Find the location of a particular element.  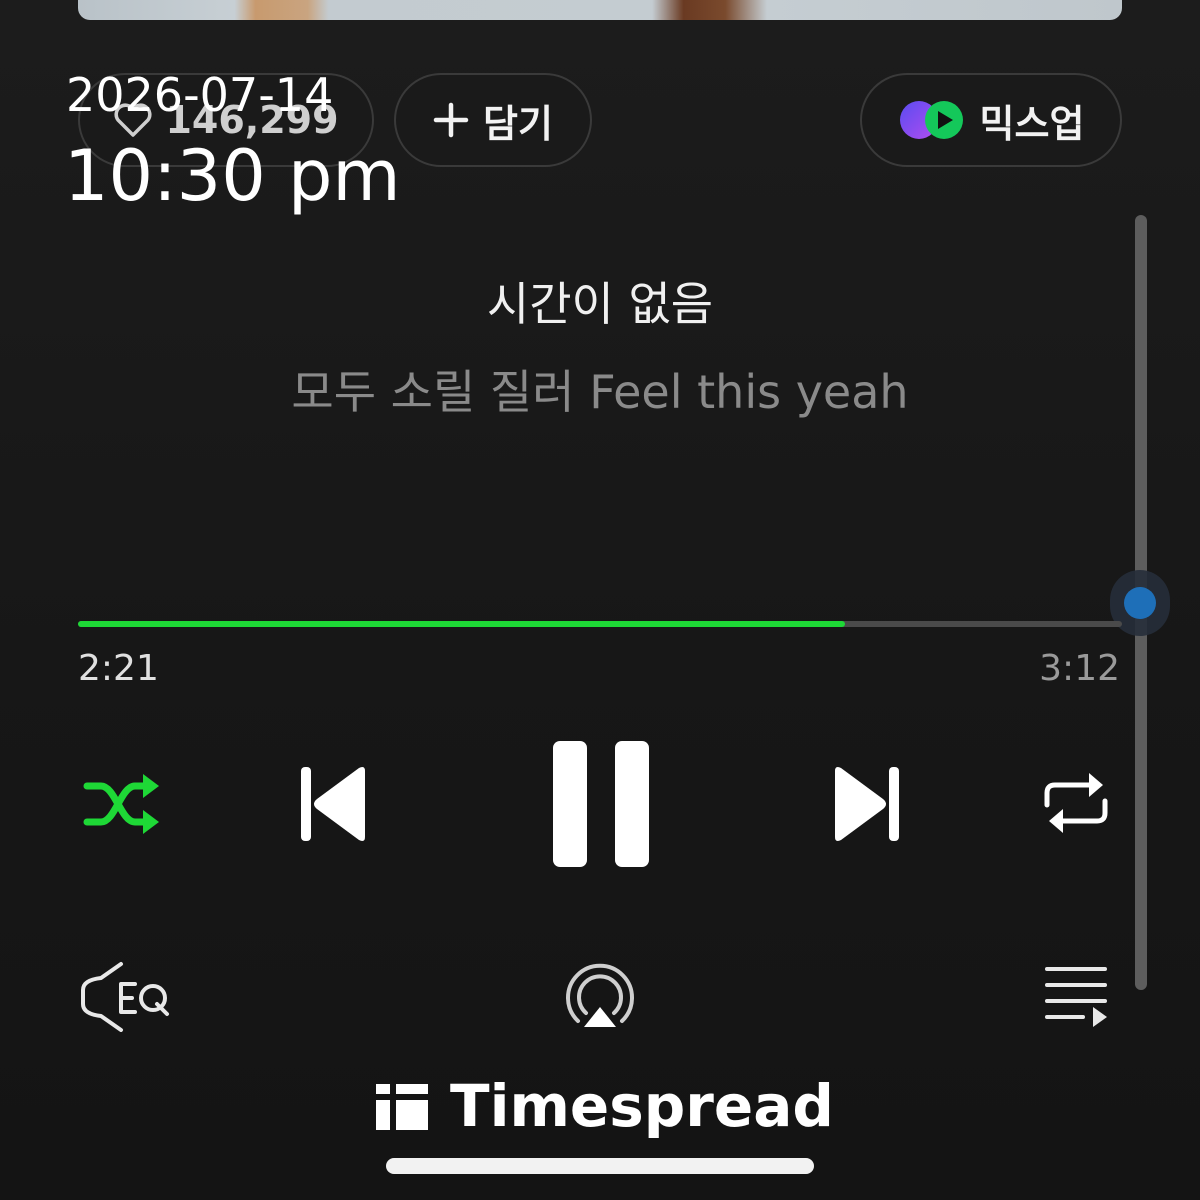

playlist-icon is located at coordinates (1076, 997).